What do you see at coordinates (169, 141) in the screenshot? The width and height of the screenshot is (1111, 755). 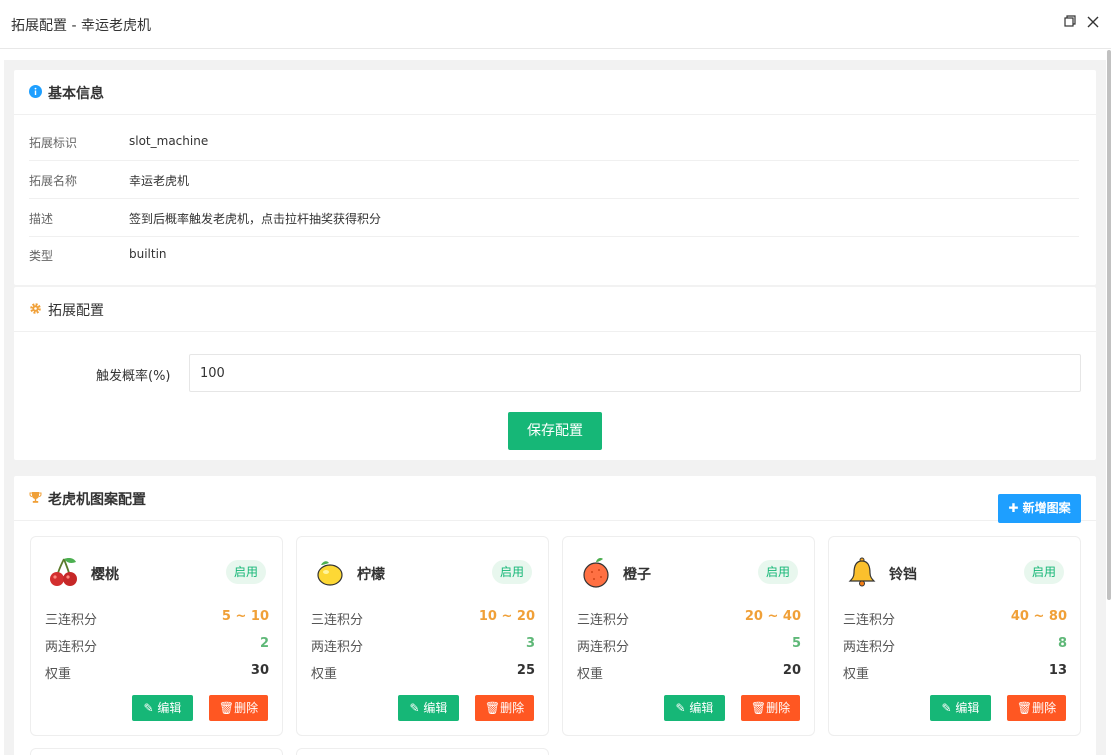 I see `info-value: slot_machine` at bounding box center [169, 141].